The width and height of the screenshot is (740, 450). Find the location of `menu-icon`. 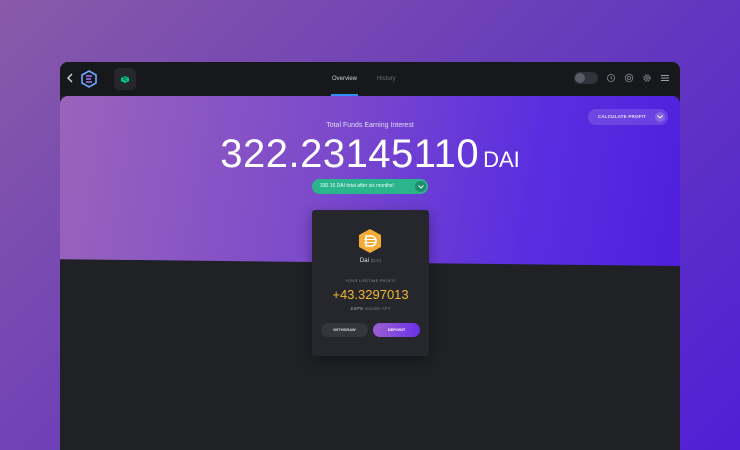

menu-icon is located at coordinates (665, 78).